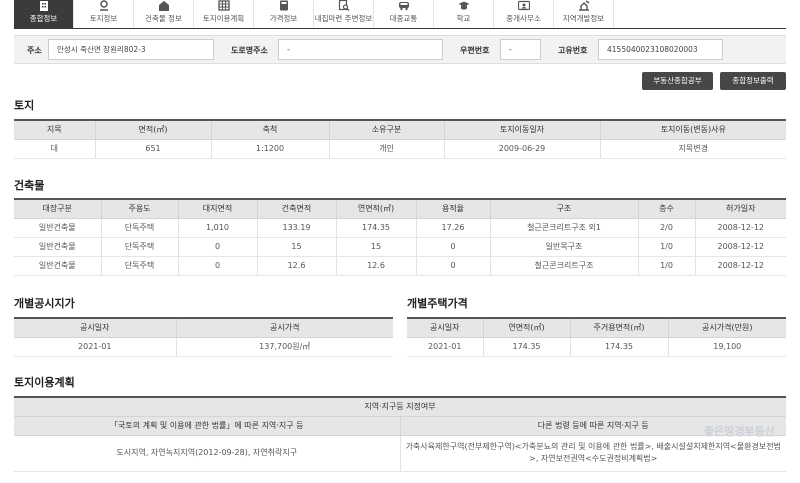 This screenshot has width=800, height=483. I want to click on tab-overview: 종합정보, so click(44, 14).